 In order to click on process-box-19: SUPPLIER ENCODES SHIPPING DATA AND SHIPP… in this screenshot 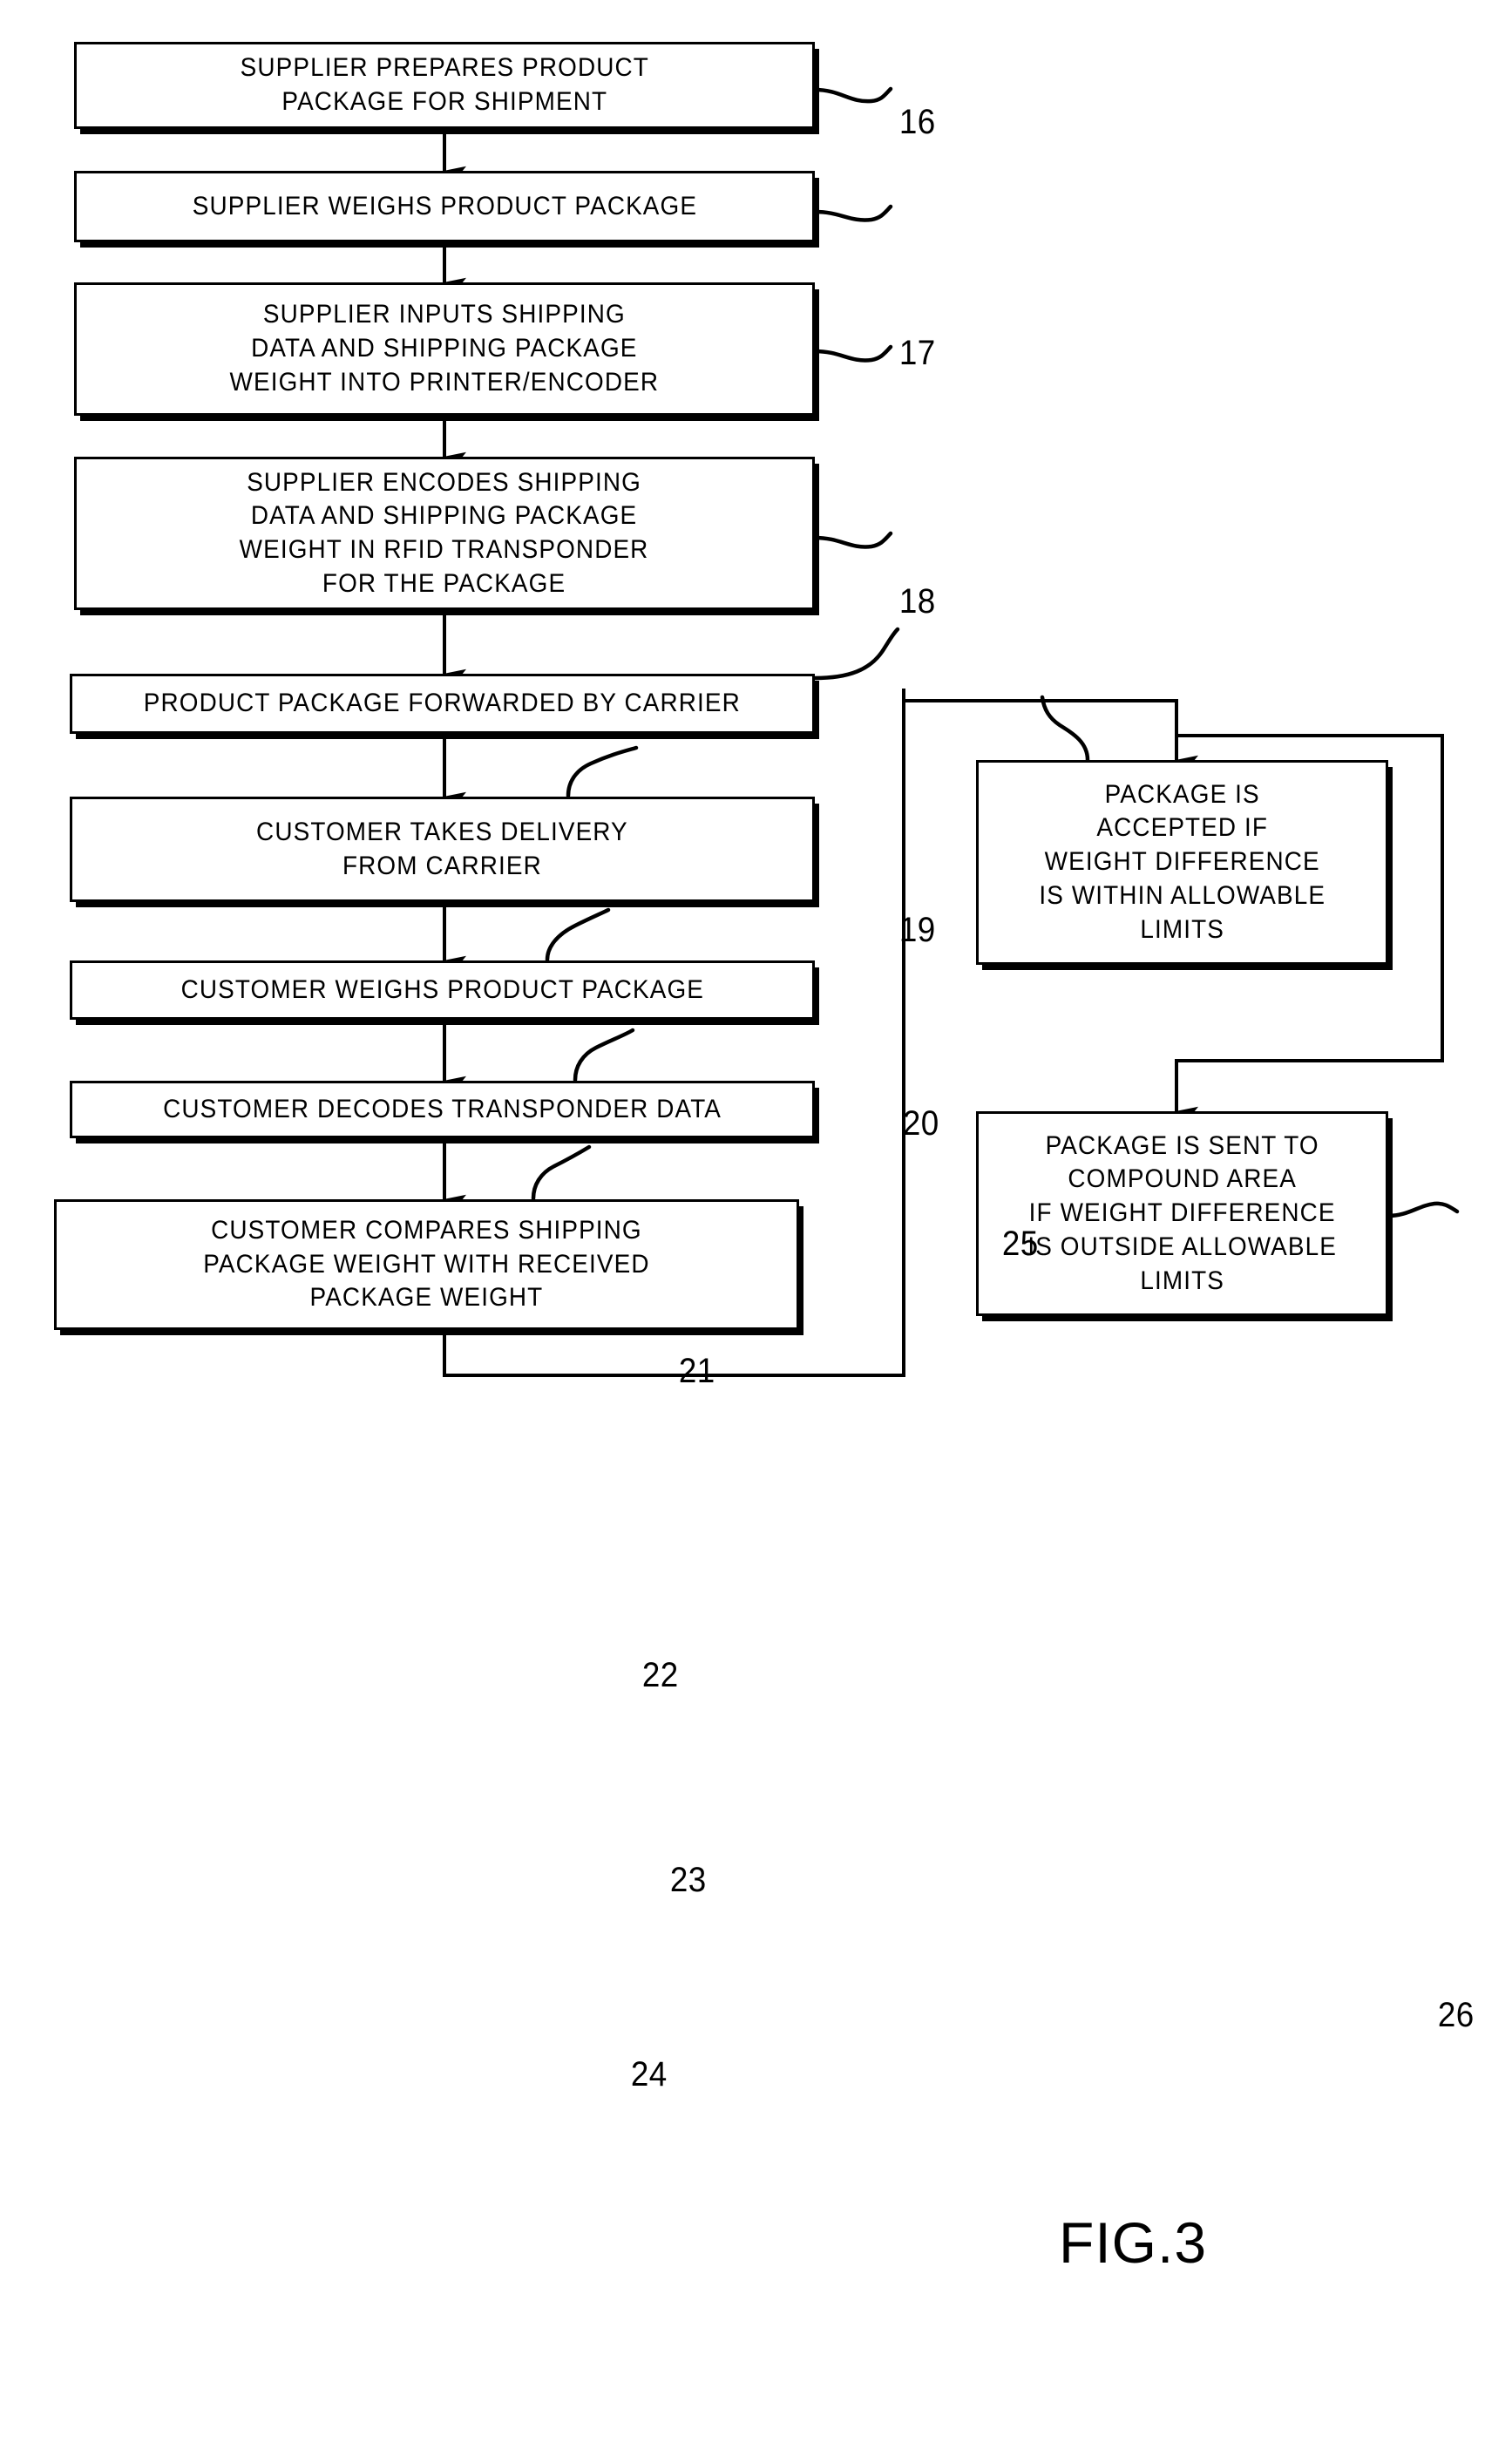, I will do `click(444, 533)`.